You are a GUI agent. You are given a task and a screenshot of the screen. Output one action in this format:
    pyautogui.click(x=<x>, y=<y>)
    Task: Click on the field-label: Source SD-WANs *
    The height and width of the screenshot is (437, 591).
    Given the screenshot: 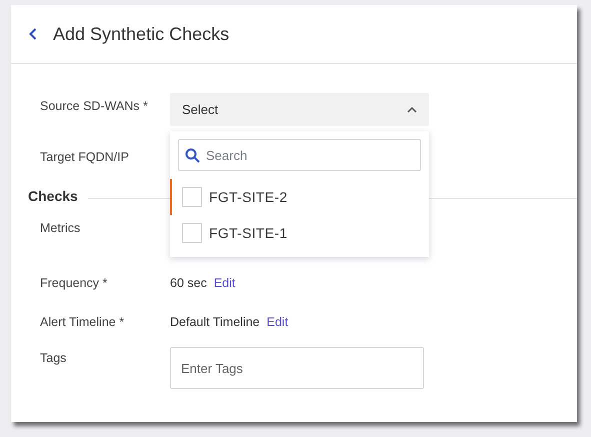 What is the action you would take?
    pyautogui.click(x=94, y=105)
    